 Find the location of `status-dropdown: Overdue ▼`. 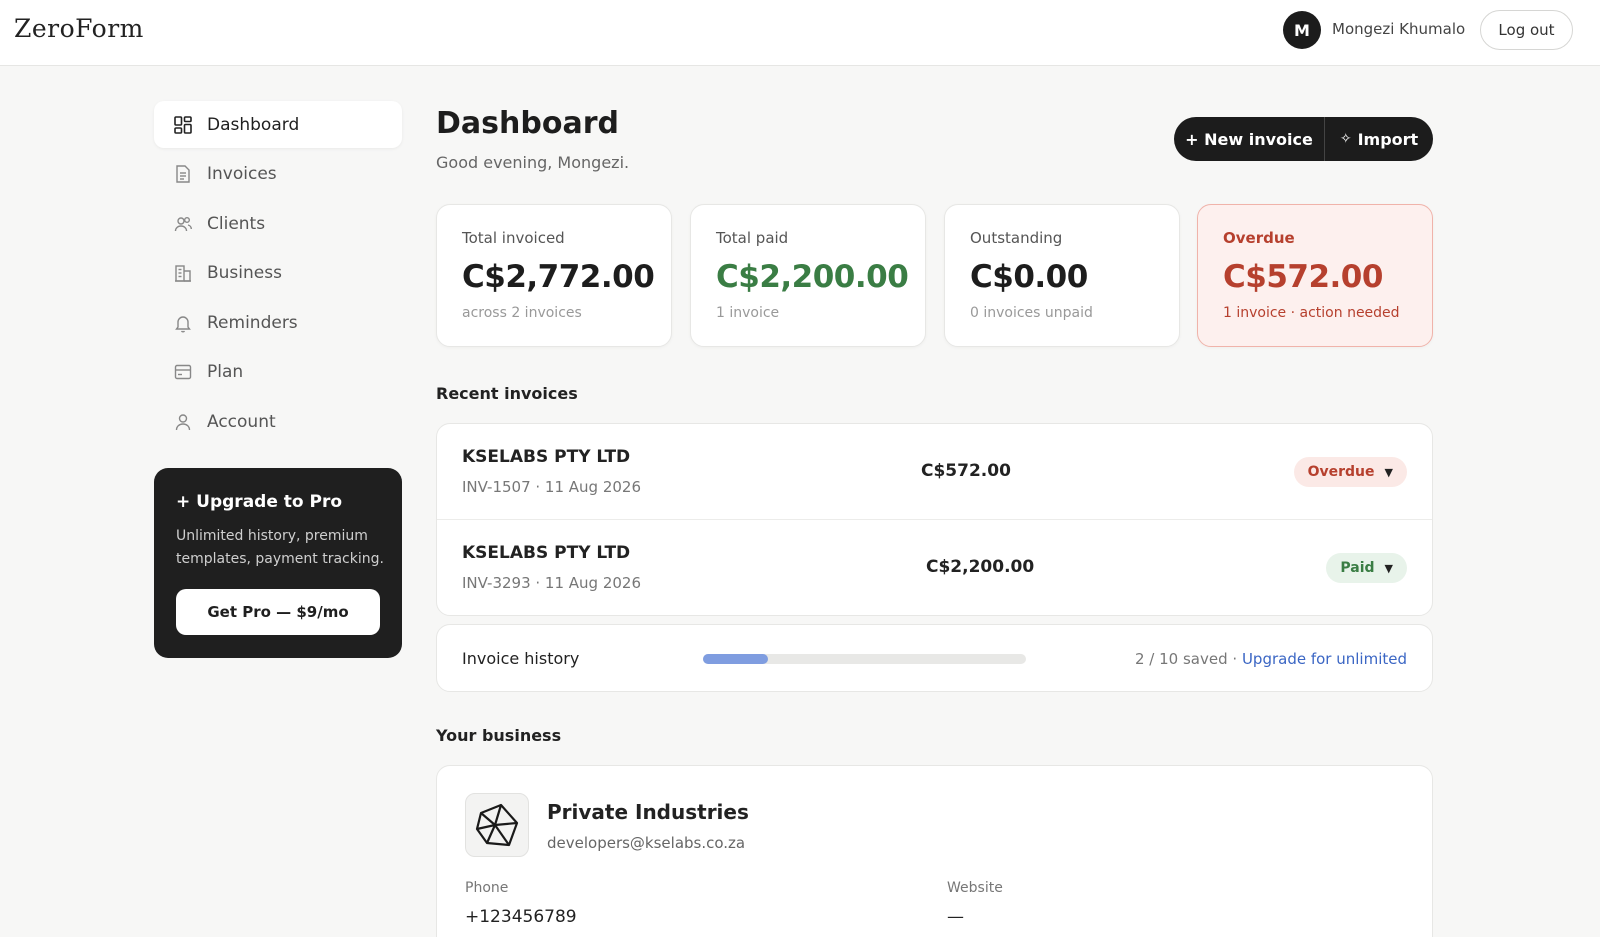

status-dropdown: Overdue ▼ is located at coordinates (1350, 472).